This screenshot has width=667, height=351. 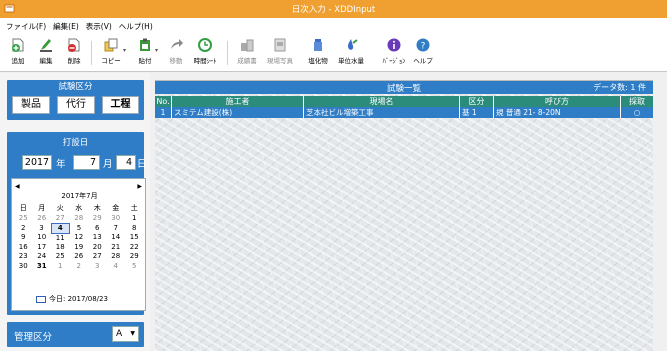 I want to click on column-header-contractor: 施工者, so click(x=238, y=101).